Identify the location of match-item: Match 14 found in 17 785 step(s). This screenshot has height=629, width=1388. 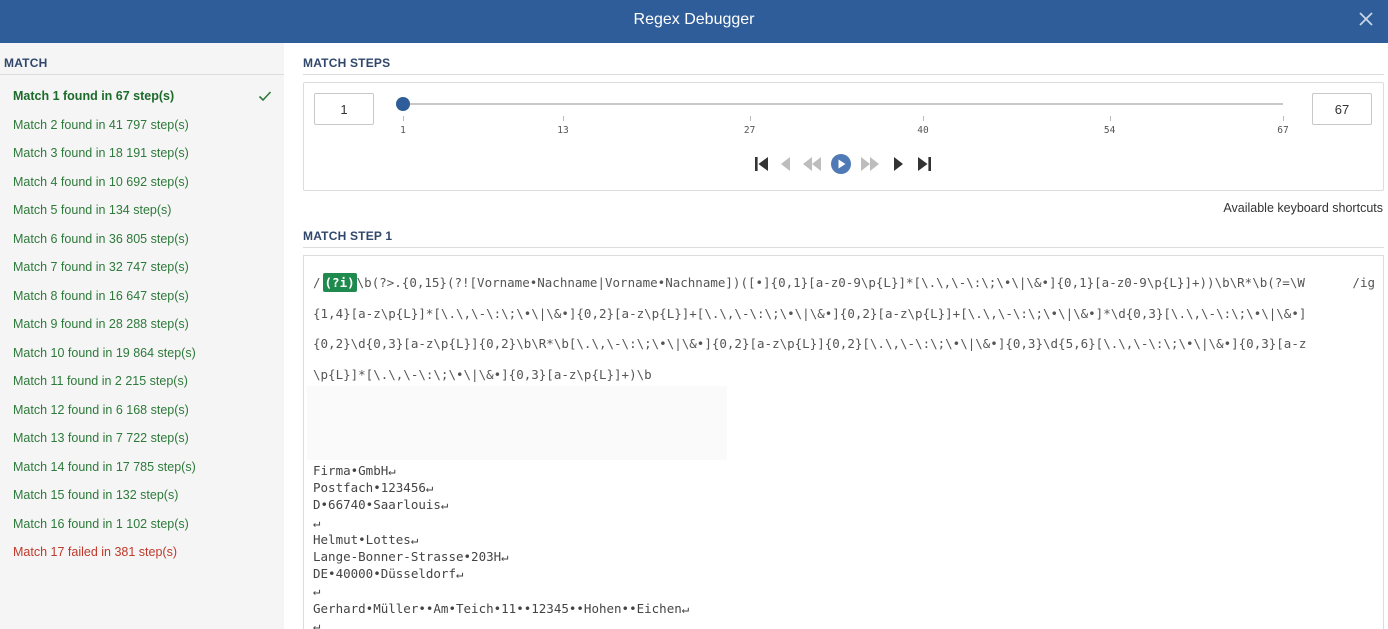
(142, 467).